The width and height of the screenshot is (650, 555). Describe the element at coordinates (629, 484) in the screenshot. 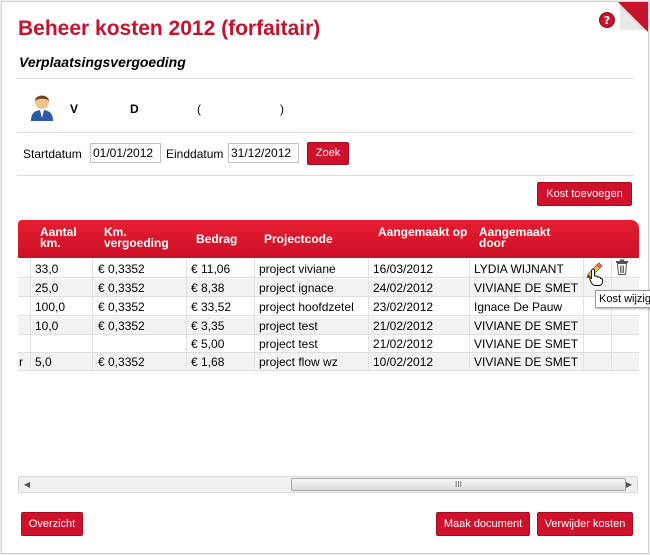

I see `scroll-right-arrow-icon: ▶` at that location.